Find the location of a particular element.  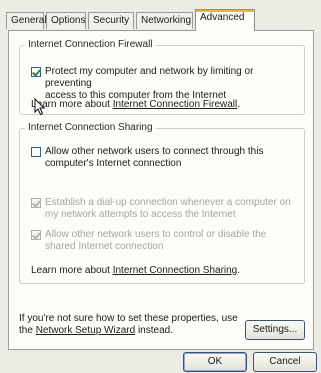

wizard-hint-suffix: instead. is located at coordinates (154, 330).